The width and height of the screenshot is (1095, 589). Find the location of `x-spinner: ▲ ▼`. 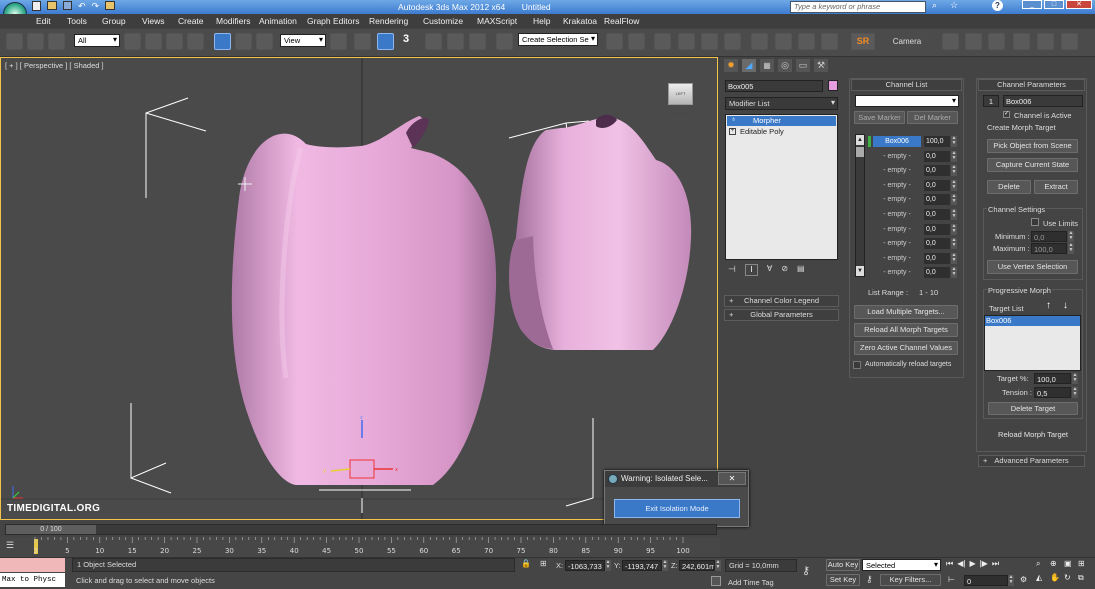

x-spinner: ▲ ▼ is located at coordinates (608, 565).